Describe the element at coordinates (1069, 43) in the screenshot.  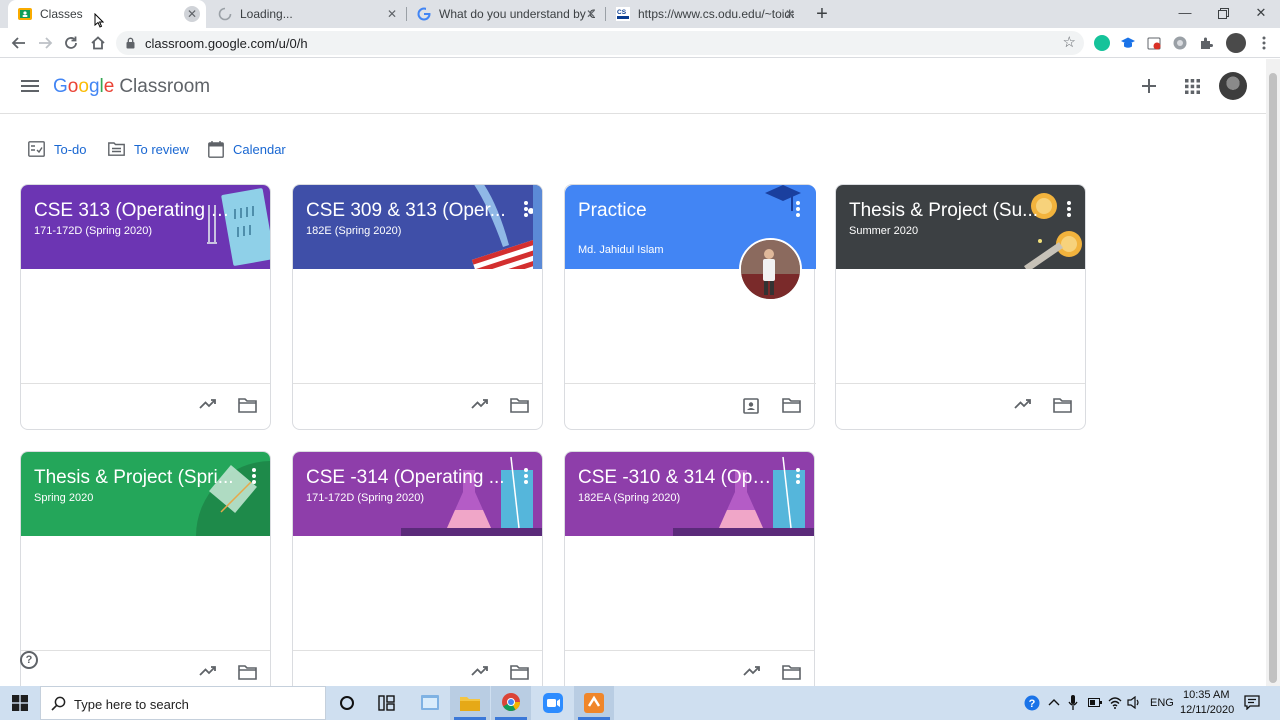
I see `bookmark-star-icon: ☆` at that location.